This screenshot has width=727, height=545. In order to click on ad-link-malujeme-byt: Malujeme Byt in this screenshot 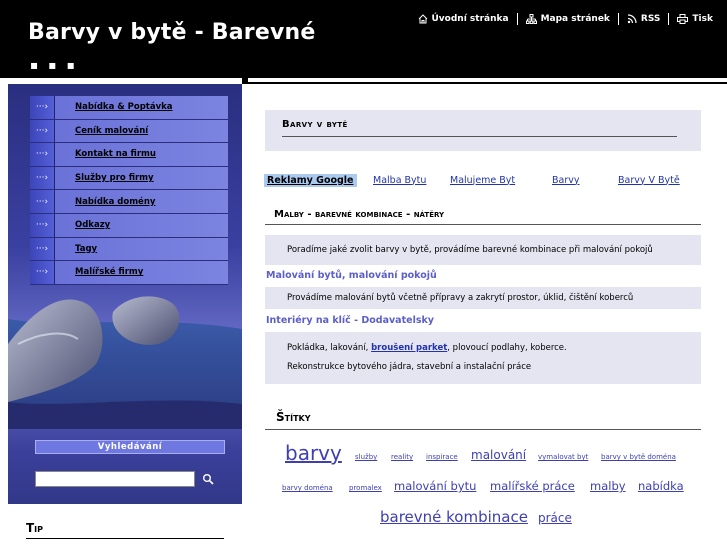, I will do `click(482, 180)`.